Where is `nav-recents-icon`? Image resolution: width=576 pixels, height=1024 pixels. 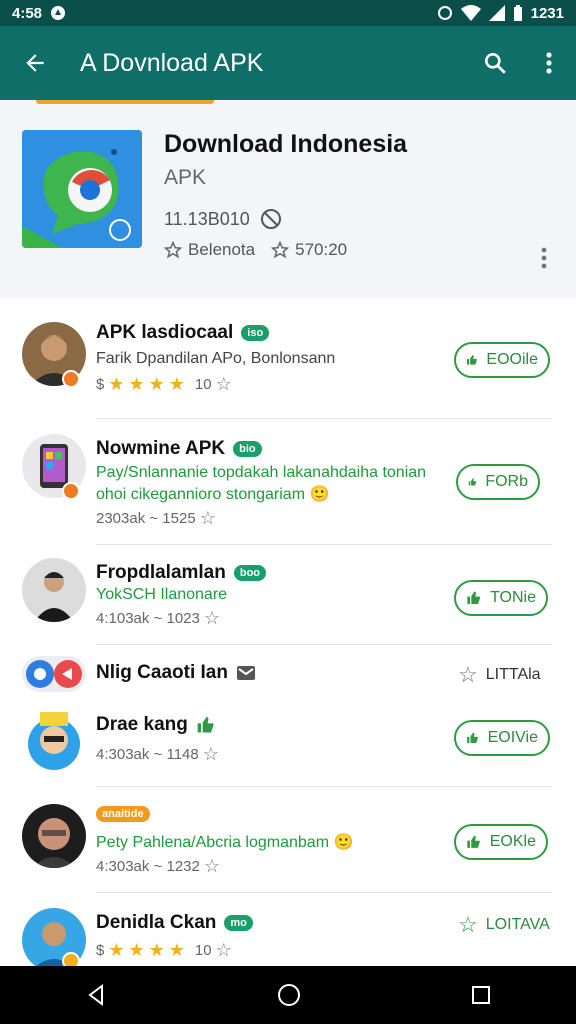 nav-recents-icon is located at coordinates (481, 995).